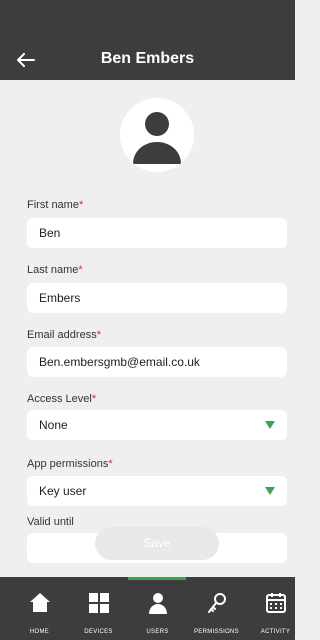  What do you see at coordinates (98, 632) in the screenshot?
I see `tab-label: DEVICES` at bounding box center [98, 632].